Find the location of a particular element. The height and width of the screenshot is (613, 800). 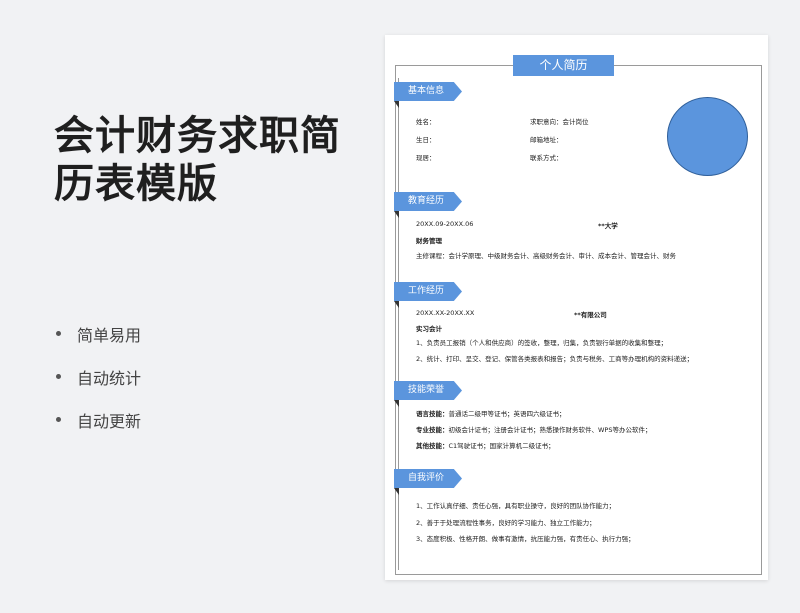

promo-title-line1: 会计财务求职简 is located at coordinates (197, 136).